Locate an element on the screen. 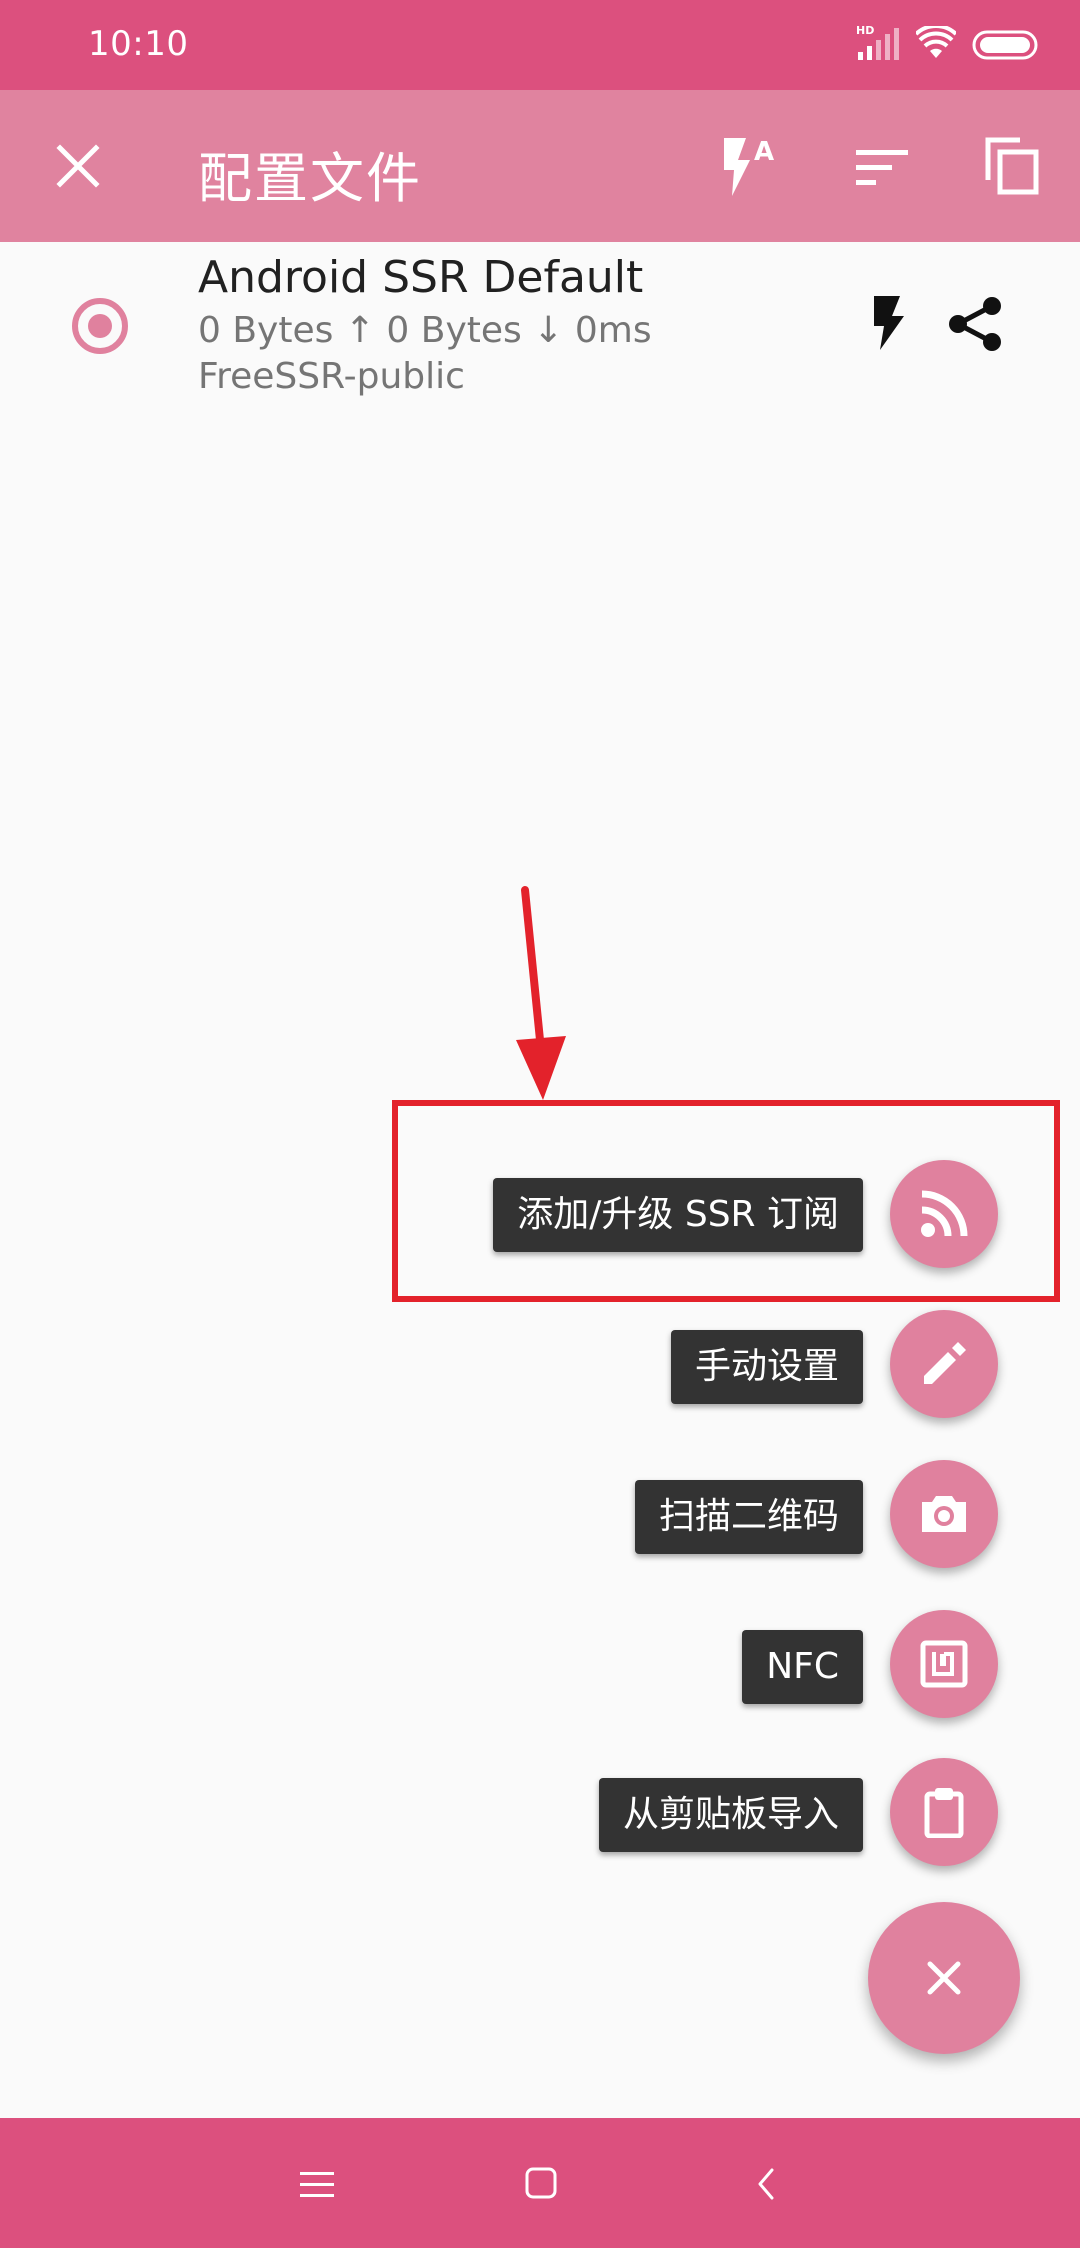 The height and width of the screenshot is (2248, 1080). battery-icon is located at coordinates (1007, 47).